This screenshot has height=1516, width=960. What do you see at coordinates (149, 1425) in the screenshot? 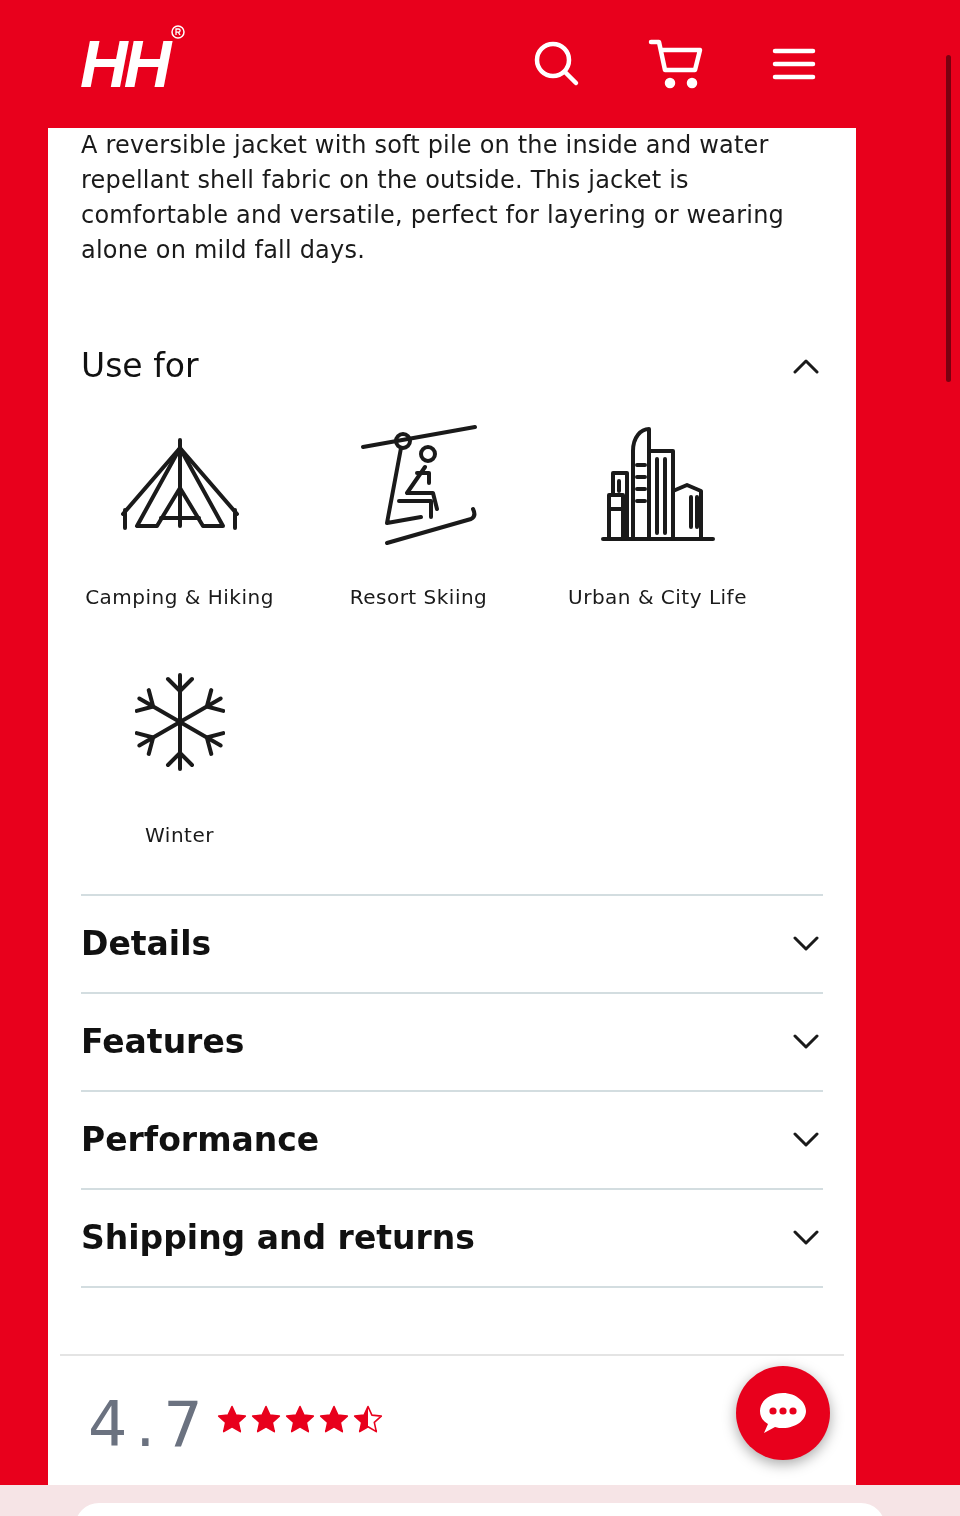
I see `rating-score: 4.7` at bounding box center [149, 1425].